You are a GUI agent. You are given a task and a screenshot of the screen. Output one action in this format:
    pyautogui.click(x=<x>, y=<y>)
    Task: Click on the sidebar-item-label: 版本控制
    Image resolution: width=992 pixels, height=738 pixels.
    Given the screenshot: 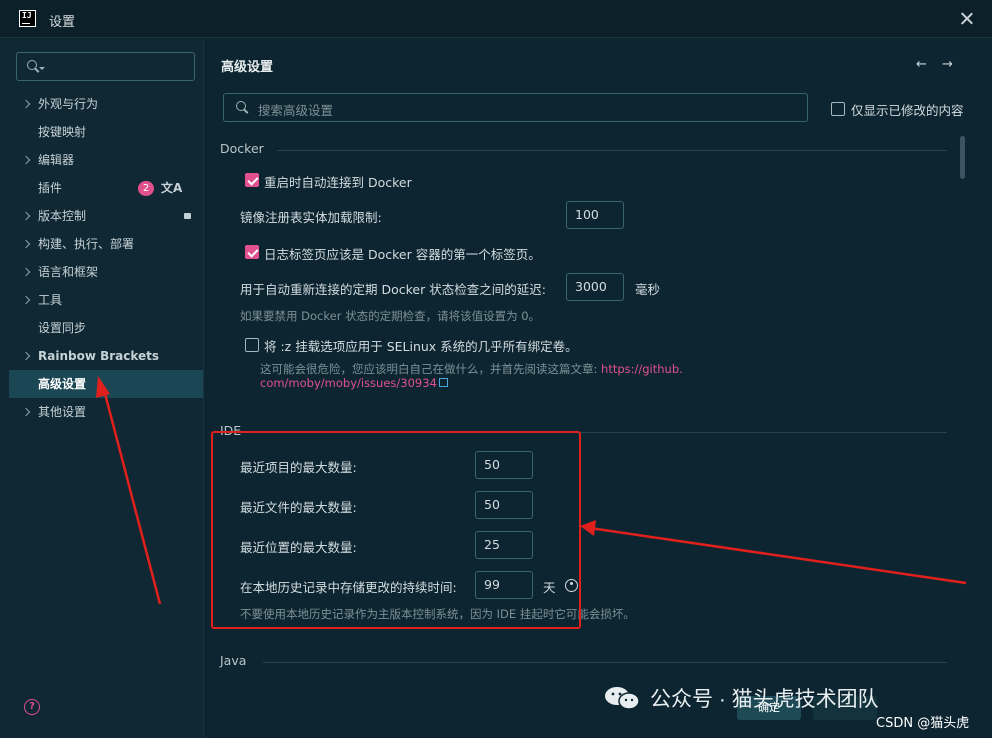 What is the action you would take?
    pyautogui.click(x=62, y=216)
    